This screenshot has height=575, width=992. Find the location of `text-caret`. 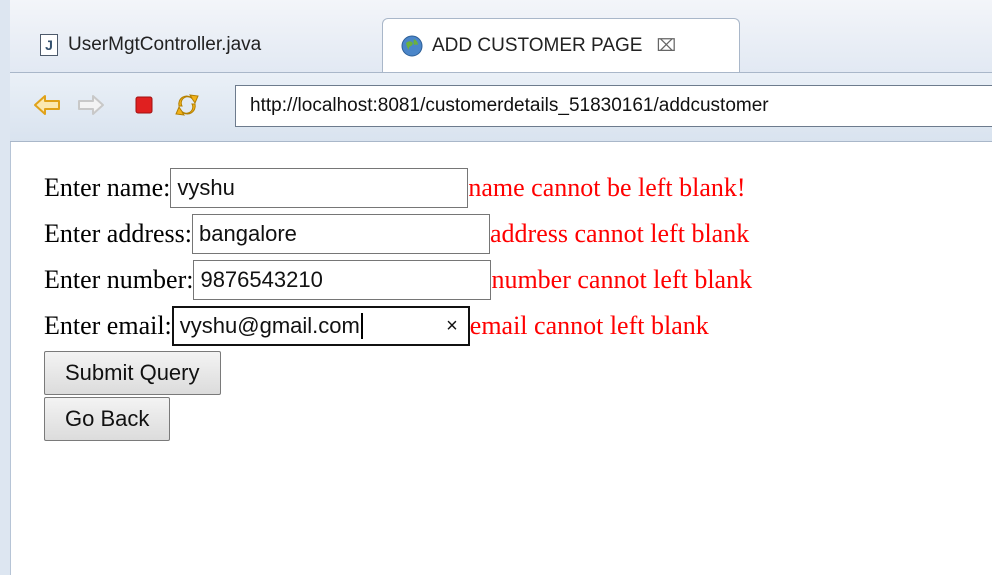

text-caret is located at coordinates (361, 326).